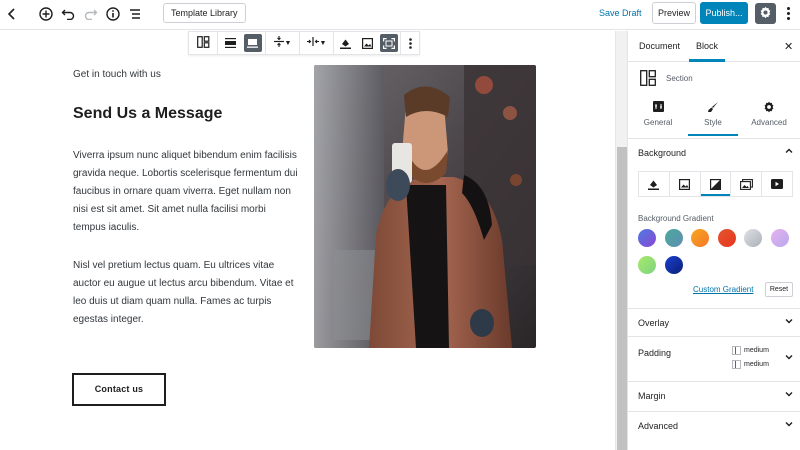 Image resolution: width=800 pixels, height=450 pixels. What do you see at coordinates (658, 426) in the screenshot?
I see `advanced-panel-title: Advanced` at bounding box center [658, 426].